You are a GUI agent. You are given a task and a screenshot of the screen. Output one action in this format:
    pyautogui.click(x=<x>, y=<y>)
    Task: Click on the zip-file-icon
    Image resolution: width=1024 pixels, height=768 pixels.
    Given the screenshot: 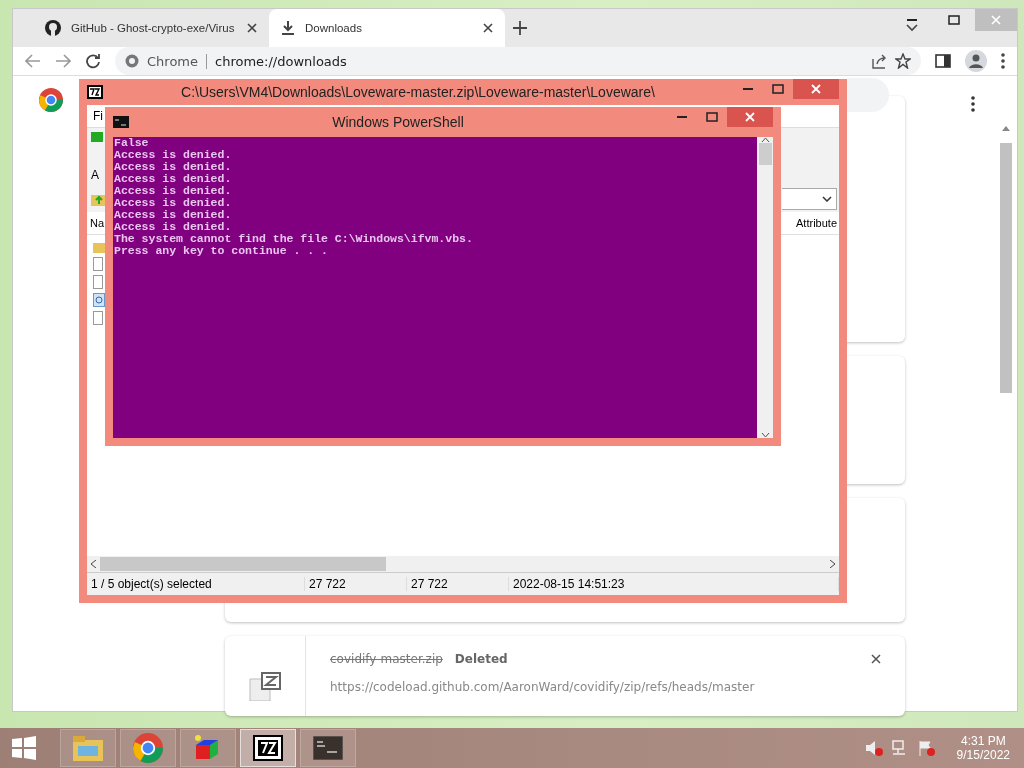 What is the action you would take?
    pyautogui.click(x=265, y=686)
    